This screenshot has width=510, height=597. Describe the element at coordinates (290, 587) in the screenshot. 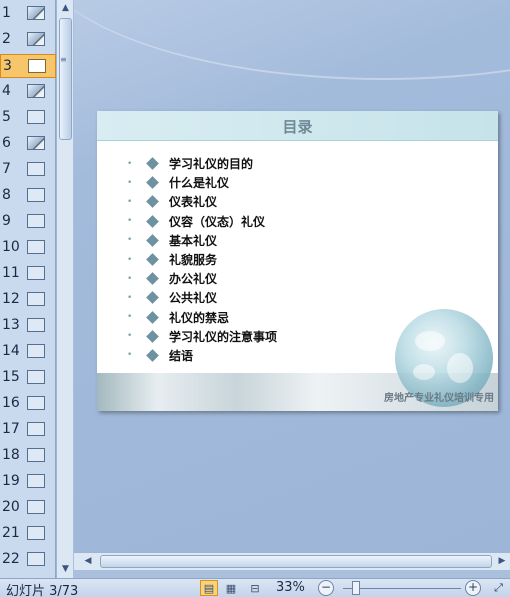

I see `zoom-level: 33%` at that location.